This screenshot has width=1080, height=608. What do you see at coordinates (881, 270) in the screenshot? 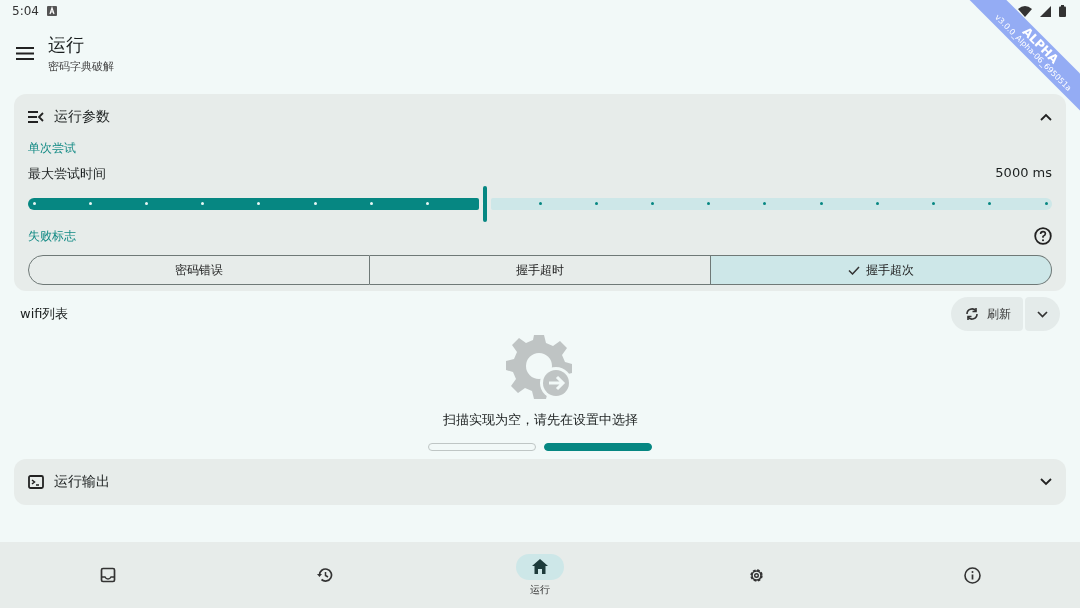
I see `segment-button: 握手超次` at bounding box center [881, 270].